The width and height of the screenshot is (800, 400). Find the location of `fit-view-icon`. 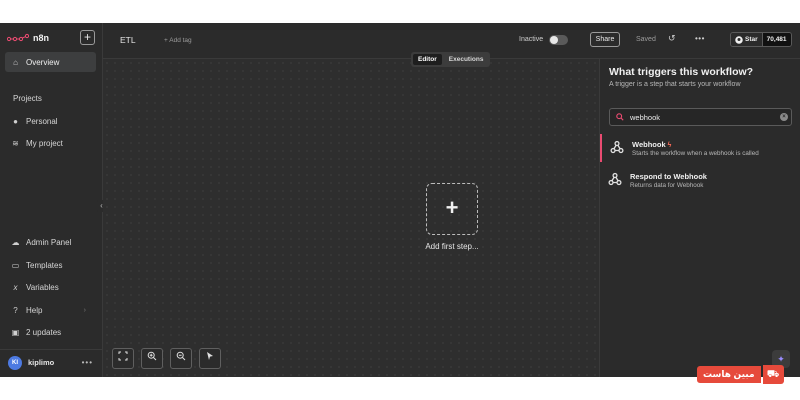

fit-view-icon is located at coordinates (123, 356).